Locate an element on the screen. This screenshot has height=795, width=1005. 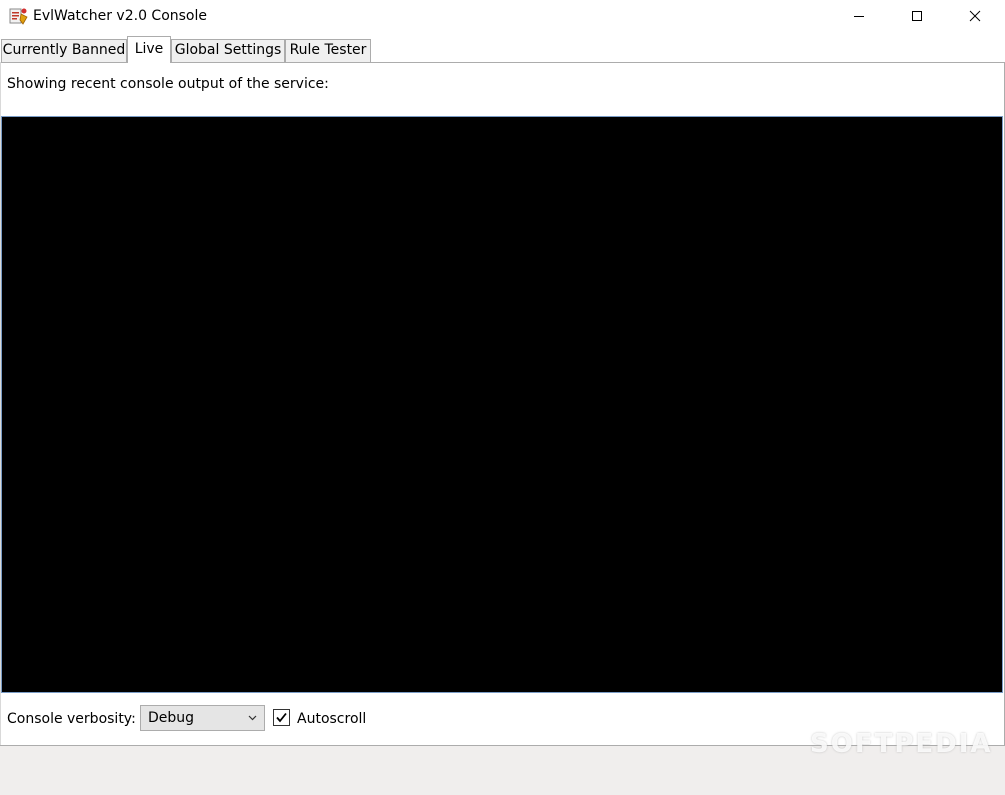
close-icon is located at coordinates (975, 16).